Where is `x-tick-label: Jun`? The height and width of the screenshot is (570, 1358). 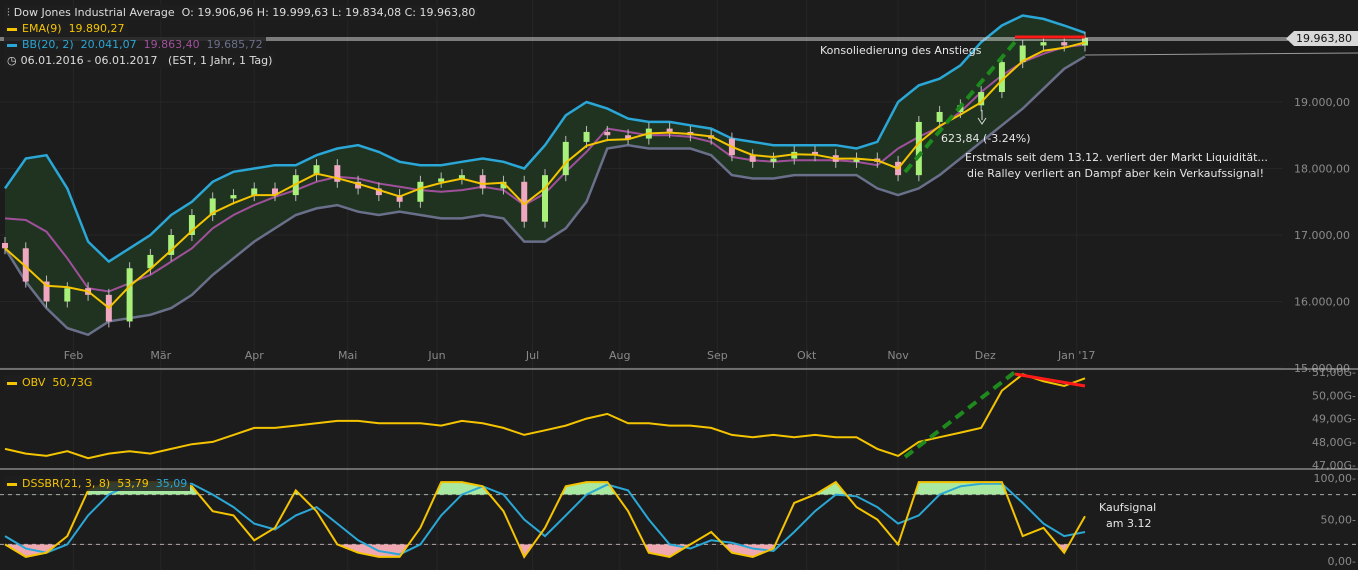 x-tick-label: Jun is located at coordinates (436, 355).